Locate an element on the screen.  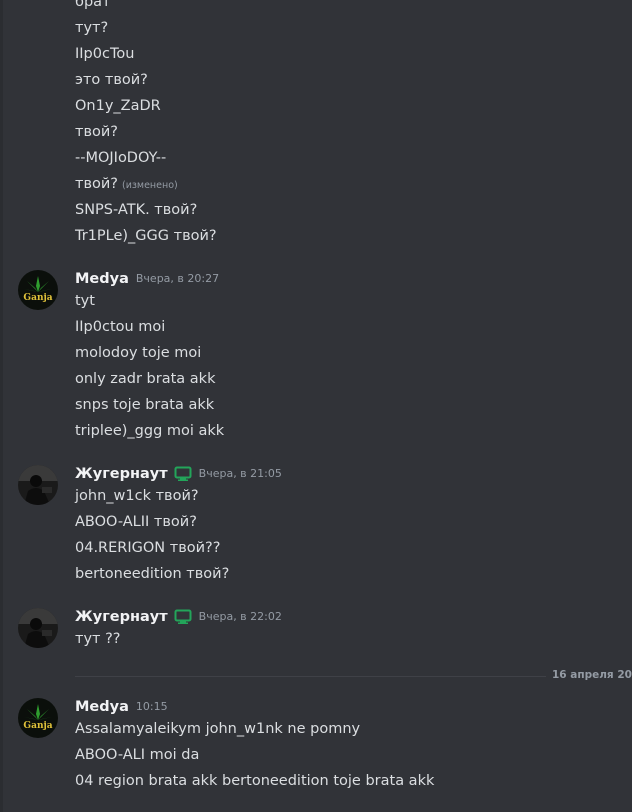
channel-edge is located at coordinates (1, 406).